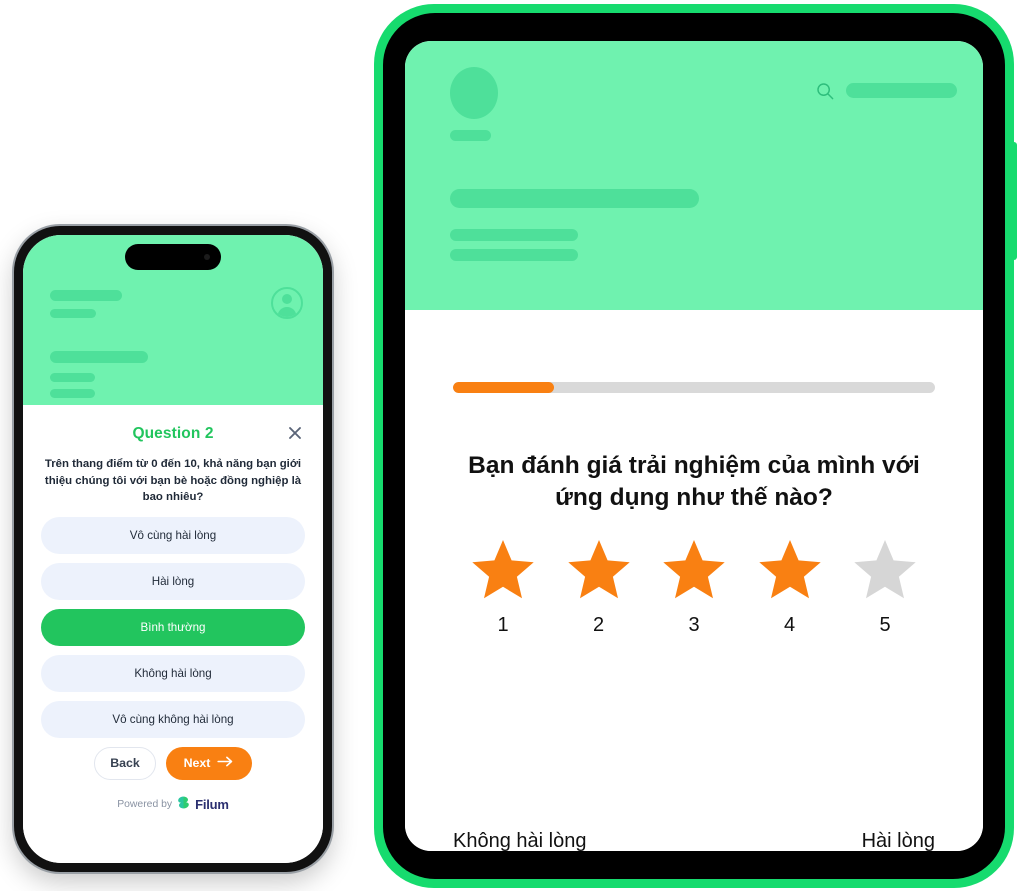 The image size is (1024, 891). I want to click on answer-option: Vô cùng hài lòng, so click(173, 535).